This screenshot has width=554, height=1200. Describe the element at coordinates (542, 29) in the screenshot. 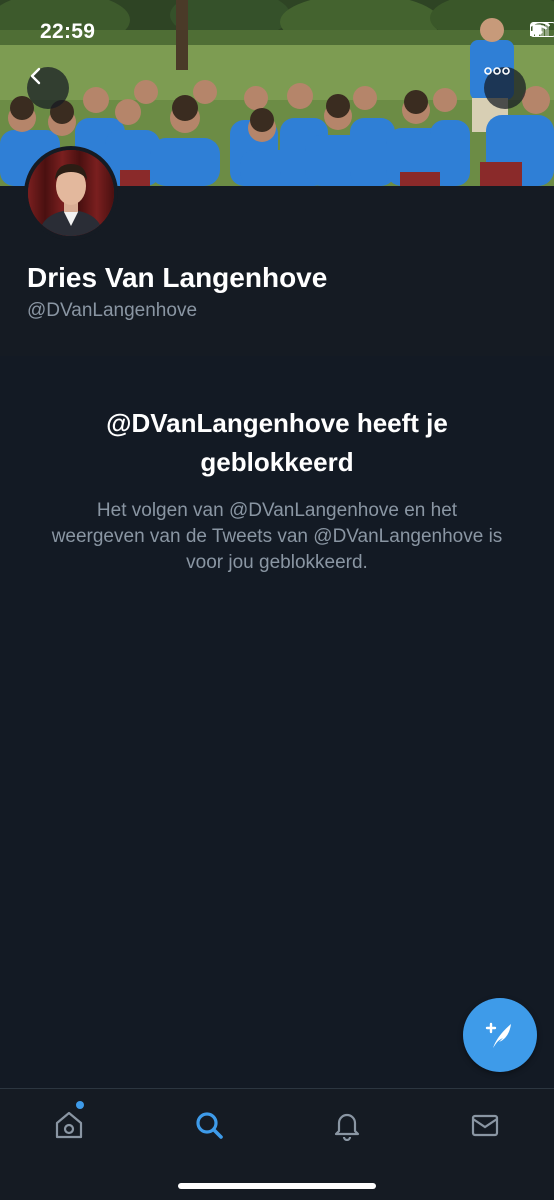

I see `battery-icon` at that location.